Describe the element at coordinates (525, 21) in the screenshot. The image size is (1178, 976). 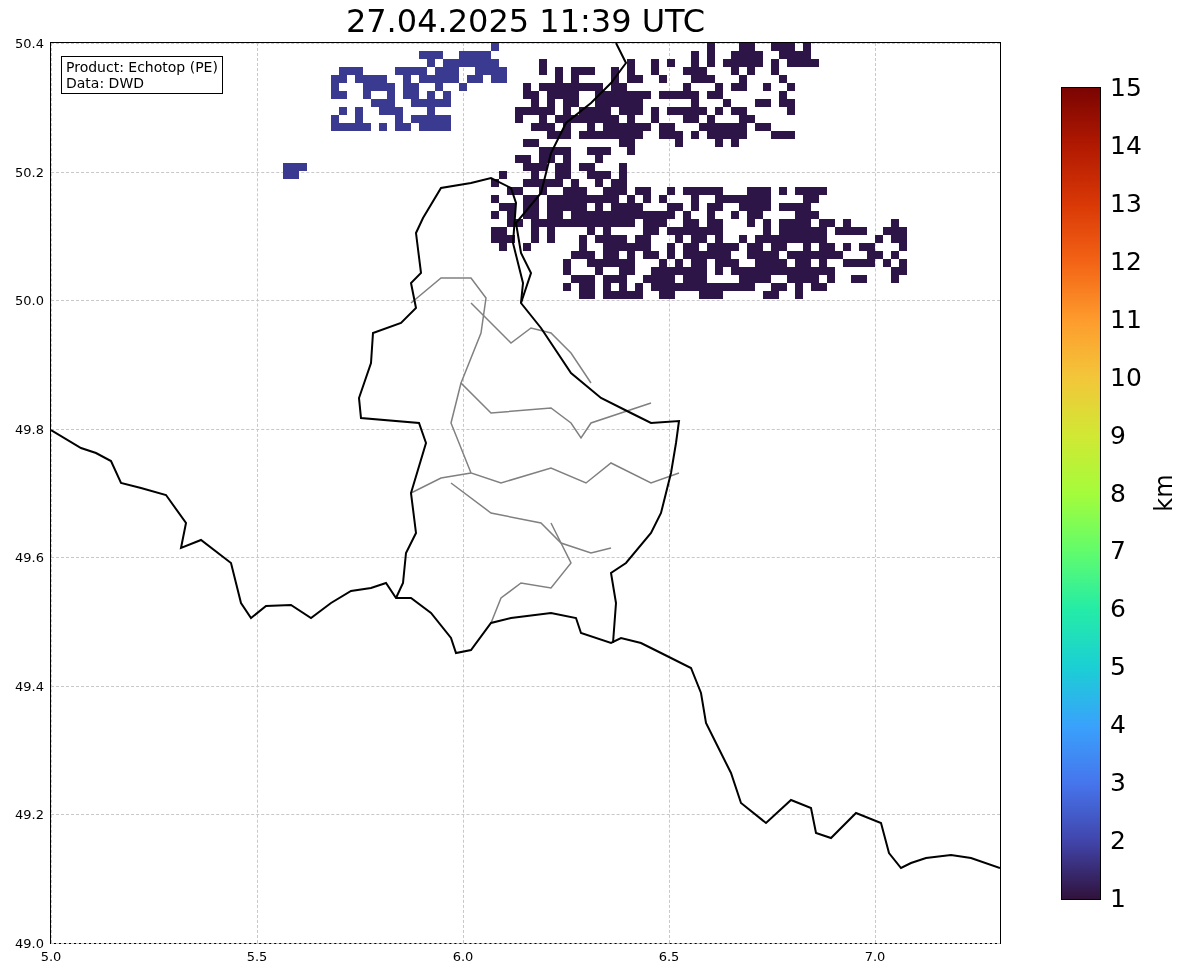
I see `figure-title: 27.04.2025 11:39 UTC` at that location.